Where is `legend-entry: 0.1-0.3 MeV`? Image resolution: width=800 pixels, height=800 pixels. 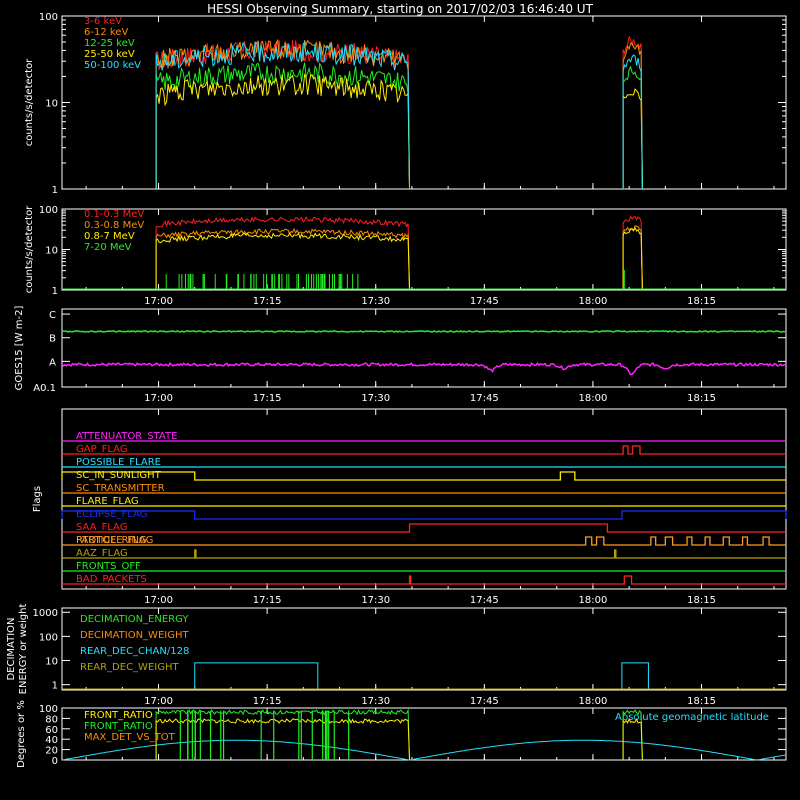 legend-entry: 0.1-0.3 MeV is located at coordinates (114, 214).